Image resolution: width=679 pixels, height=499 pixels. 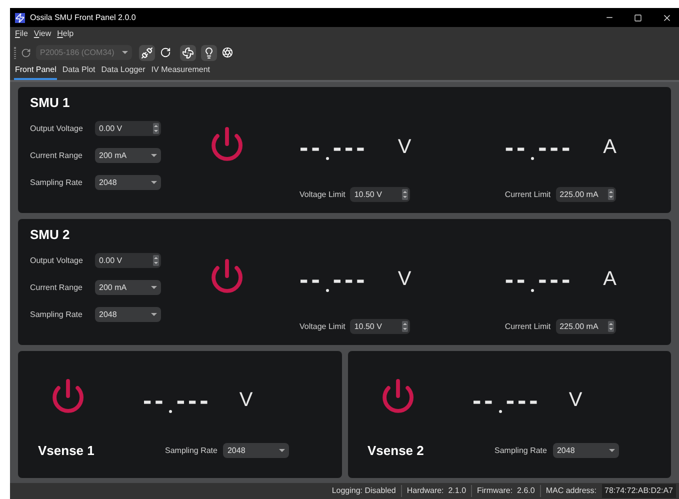 What do you see at coordinates (21, 34) in the screenshot?
I see `menu-item: File` at bounding box center [21, 34].